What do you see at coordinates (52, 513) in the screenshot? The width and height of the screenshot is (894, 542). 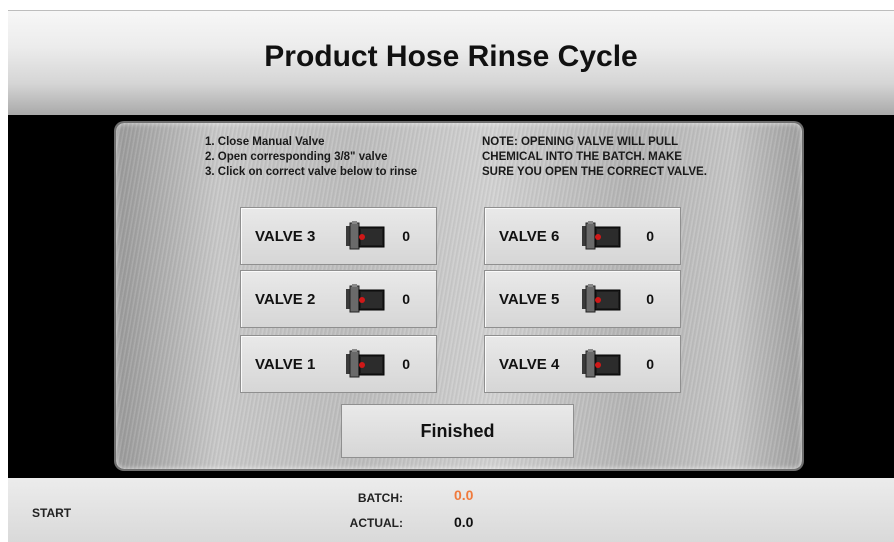 I see `start-label: START` at bounding box center [52, 513].